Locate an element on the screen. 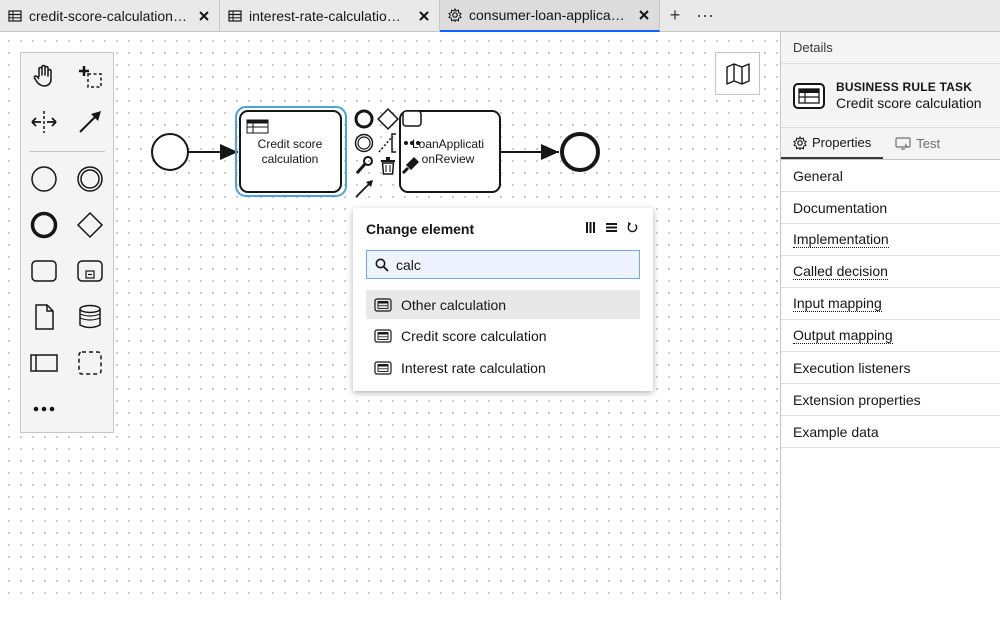  more-tabs-button: ··· is located at coordinates (705, 15).